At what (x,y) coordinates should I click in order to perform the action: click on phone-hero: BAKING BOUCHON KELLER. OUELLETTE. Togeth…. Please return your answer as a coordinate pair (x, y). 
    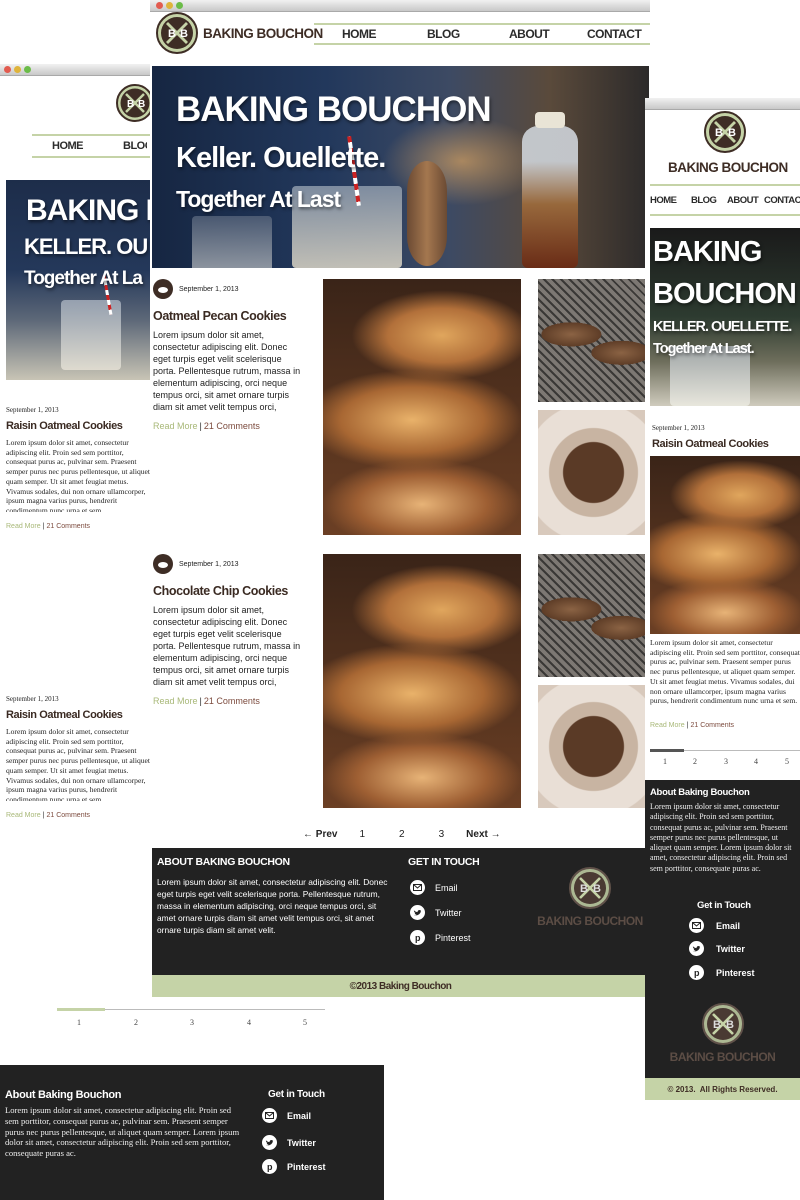
    Looking at the image, I should click on (725, 317).